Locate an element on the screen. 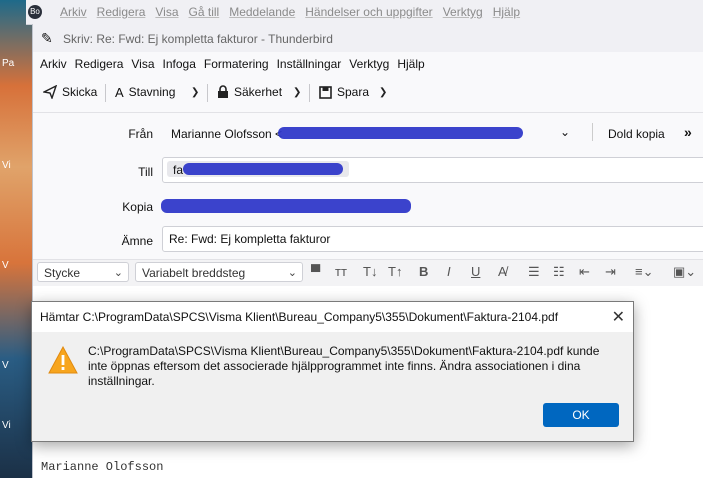 This screenshot has width=703, height=478. font-select: Variabelt breddsteg ⌄ is located at coordinates (219, 272).